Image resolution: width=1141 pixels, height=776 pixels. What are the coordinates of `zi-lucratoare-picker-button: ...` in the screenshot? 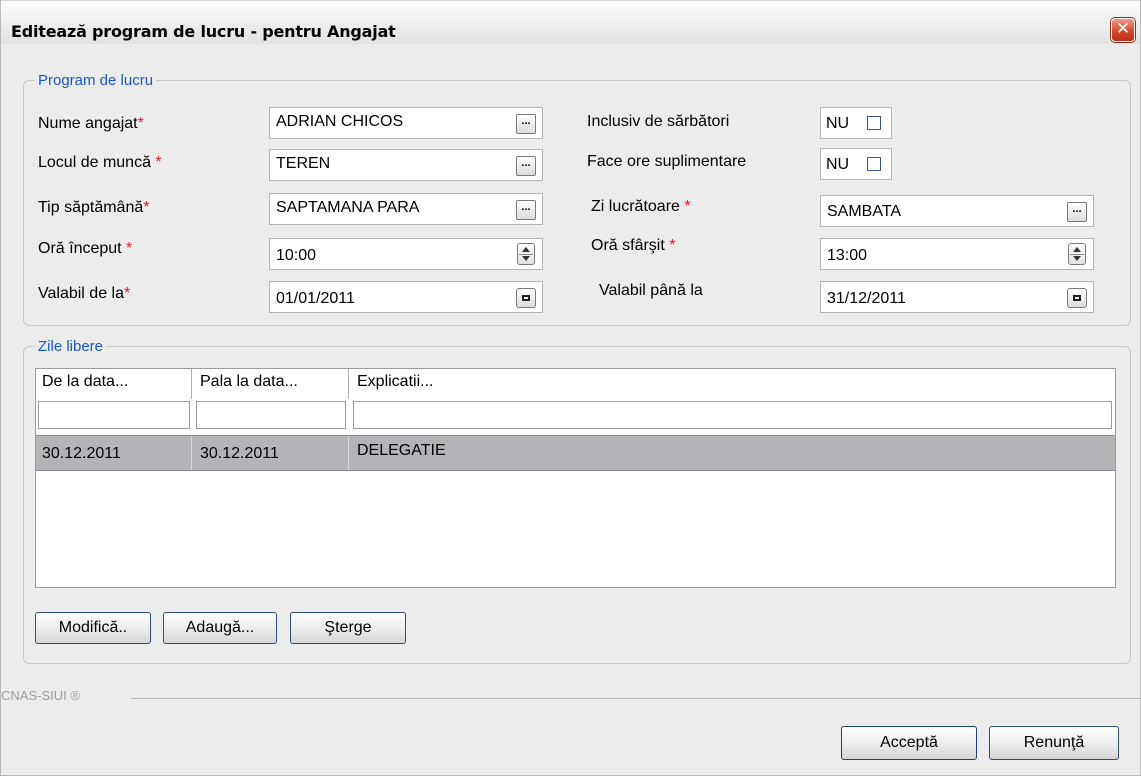 It's located at (1077, 212).